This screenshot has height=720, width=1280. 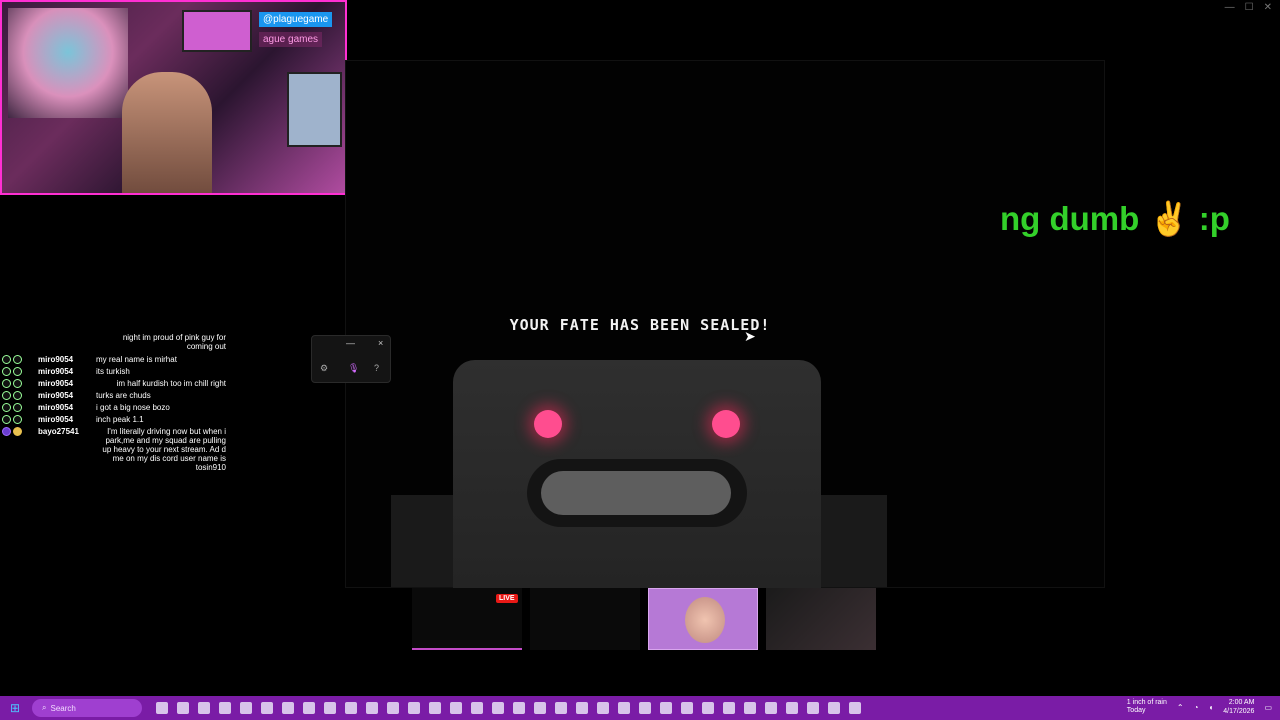 What do you see at coordinates (1196, 707) in the screenshot?
I see `wifi-icon: ◔` at bounding box center [1196, 707].